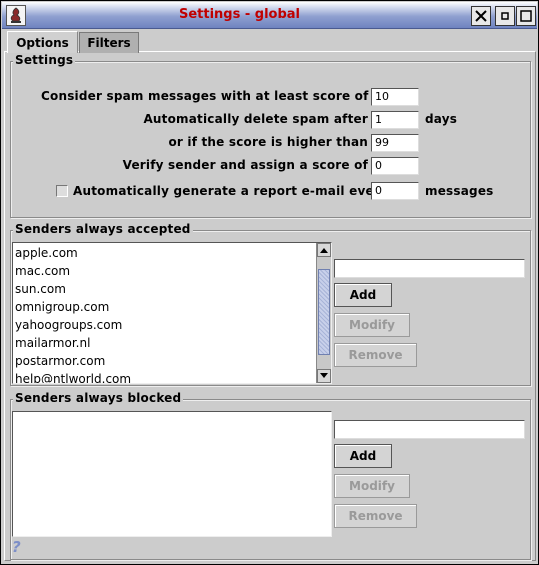 This screenshot has width=539, height=565. I want to click on delete-after-unit: days, so click(441, 119).